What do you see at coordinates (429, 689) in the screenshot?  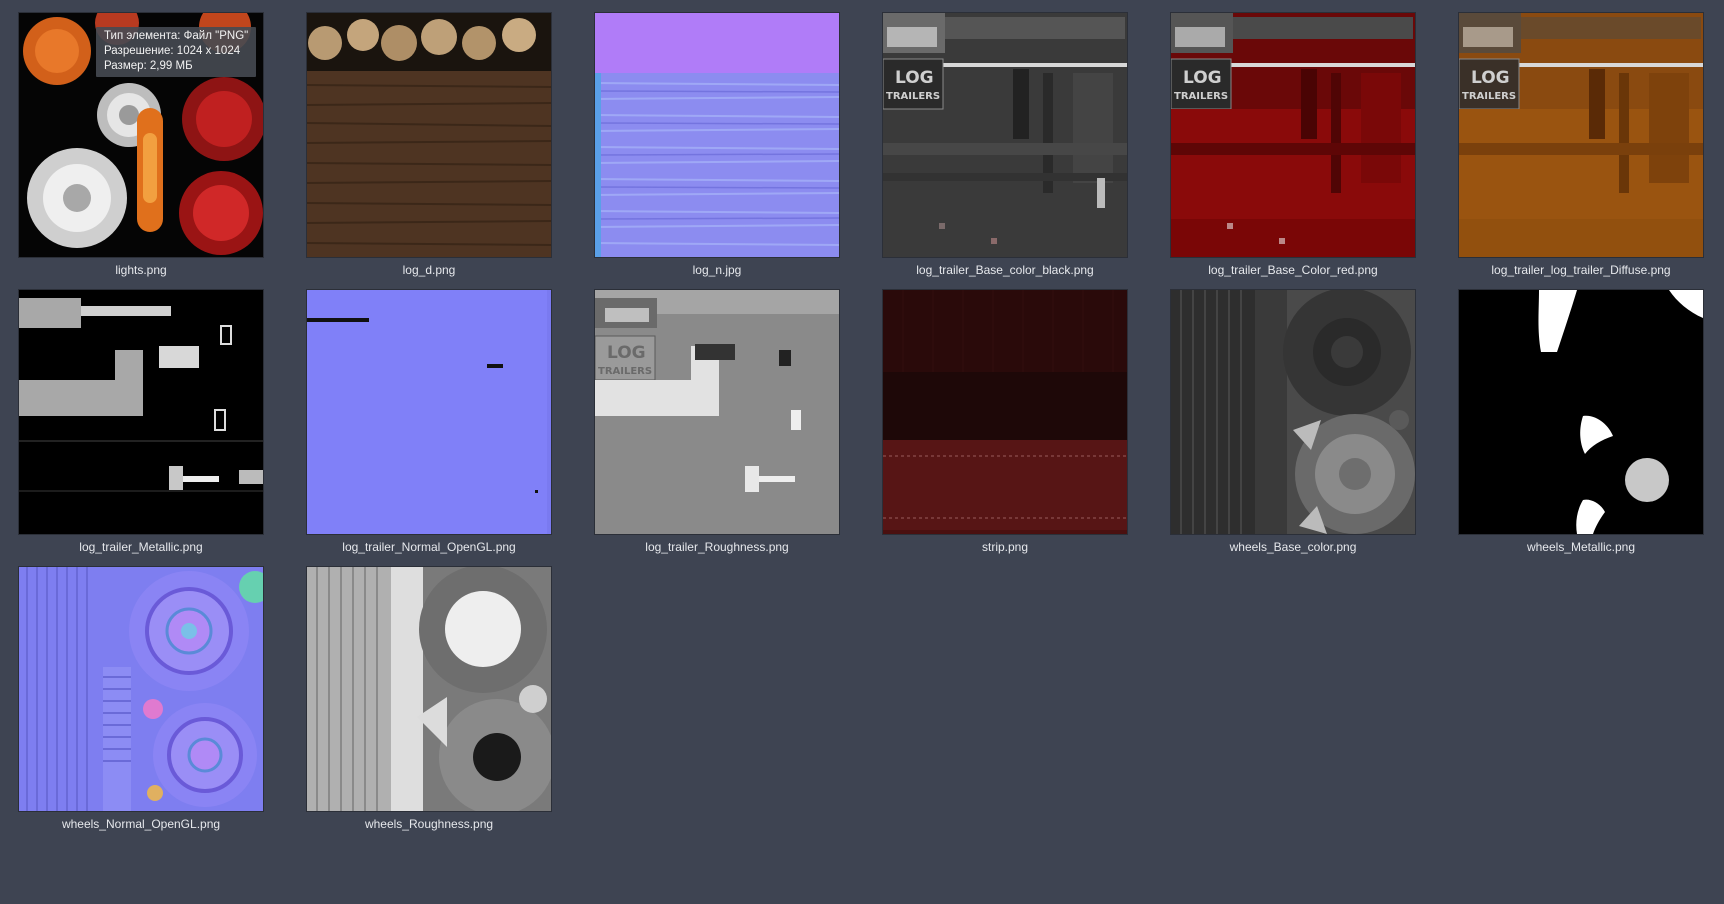 I see `wheels-roughness-thumbnail` at bounding box center [429, 689].